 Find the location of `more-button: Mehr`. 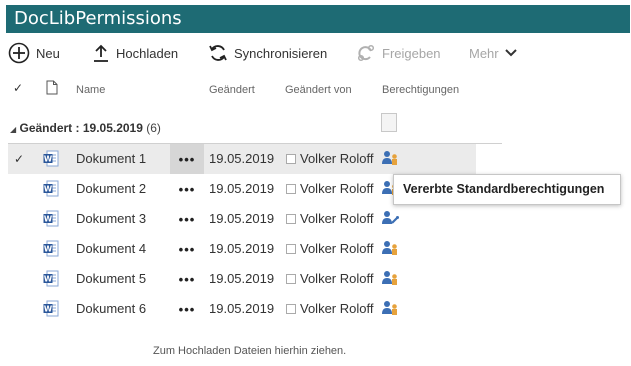

more-button: Mehr is located at coordinates (493, 53).